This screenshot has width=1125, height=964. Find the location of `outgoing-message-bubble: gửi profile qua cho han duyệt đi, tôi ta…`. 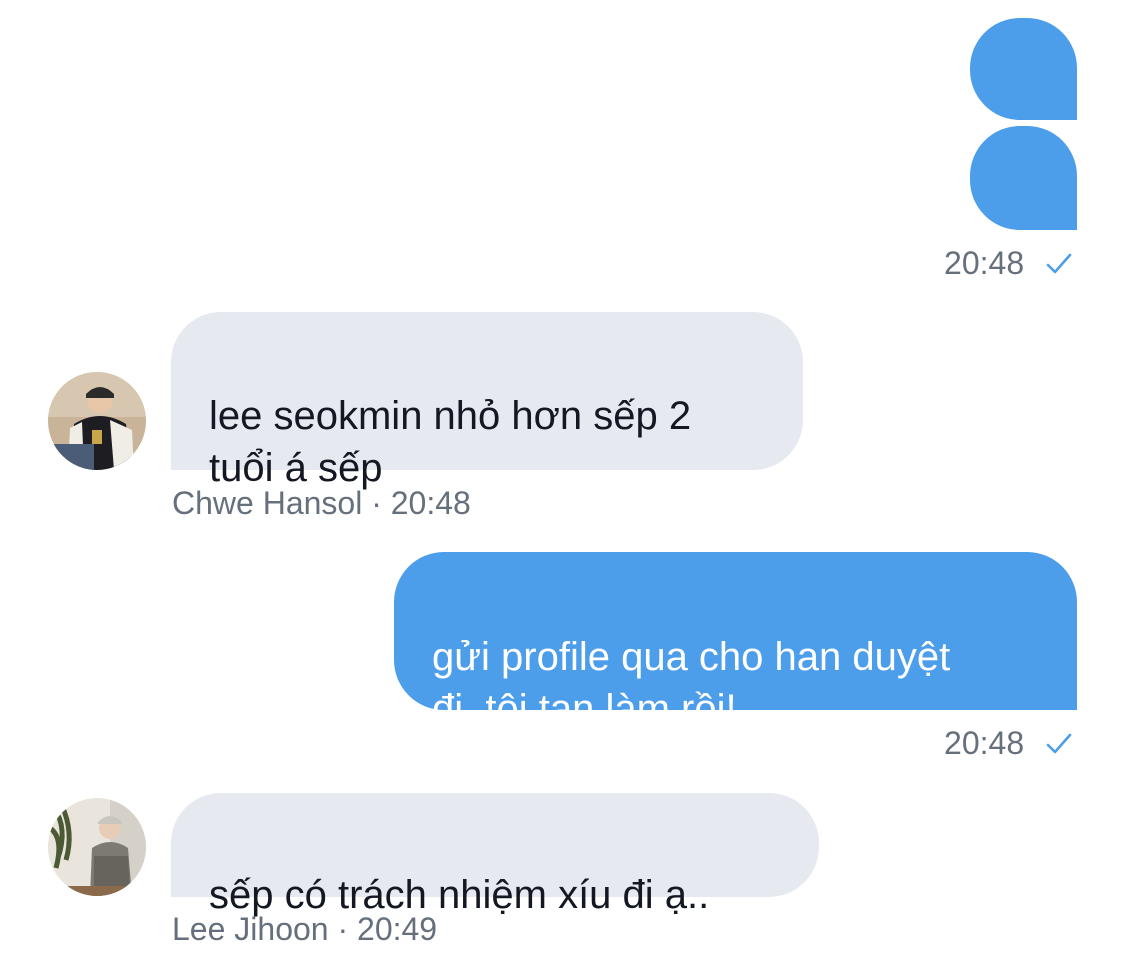

outgoing-message-bubble: gửi profile qua cho han duyệt đi, tôi ta… is located at coordinates (735, 641).